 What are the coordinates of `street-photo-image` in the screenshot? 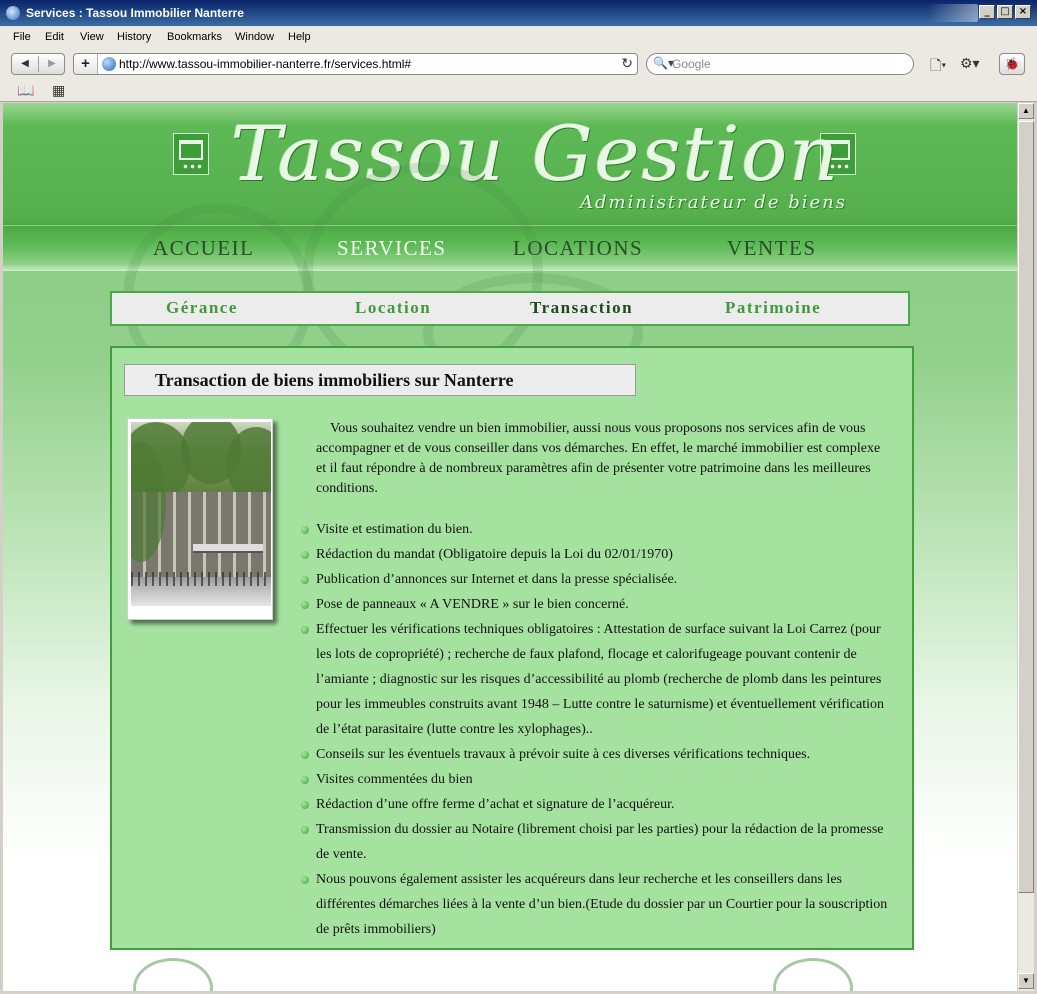 It's located at (201, 514).